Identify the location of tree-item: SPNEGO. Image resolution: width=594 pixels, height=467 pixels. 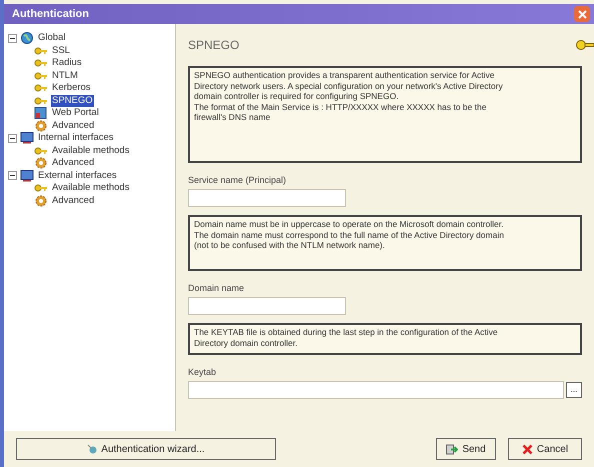
(72, 100).